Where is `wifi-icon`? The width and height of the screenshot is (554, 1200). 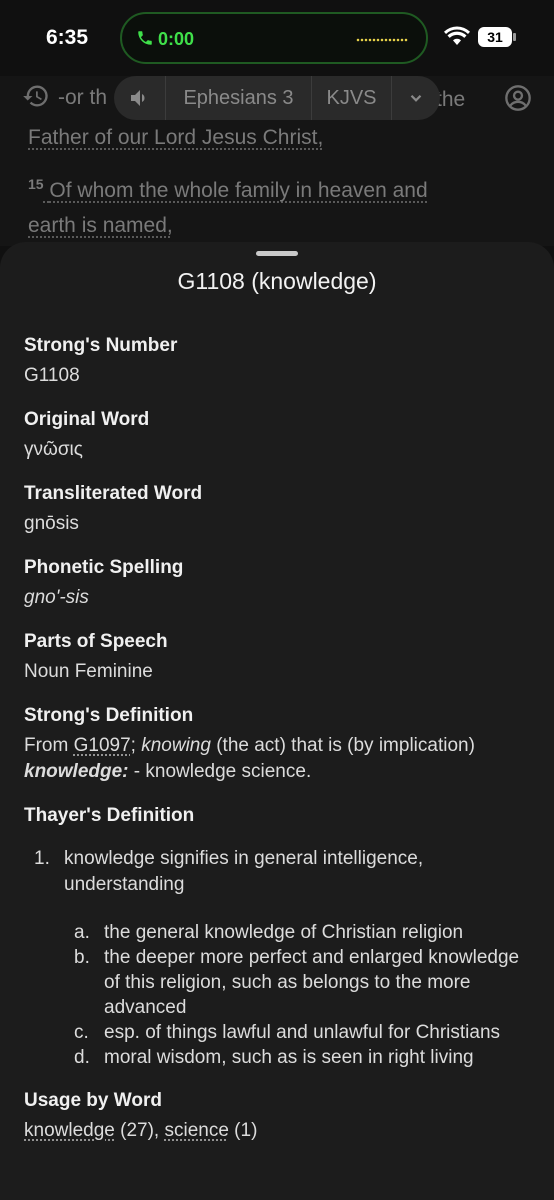
wifi-icon is located at coordinates (457, 35).